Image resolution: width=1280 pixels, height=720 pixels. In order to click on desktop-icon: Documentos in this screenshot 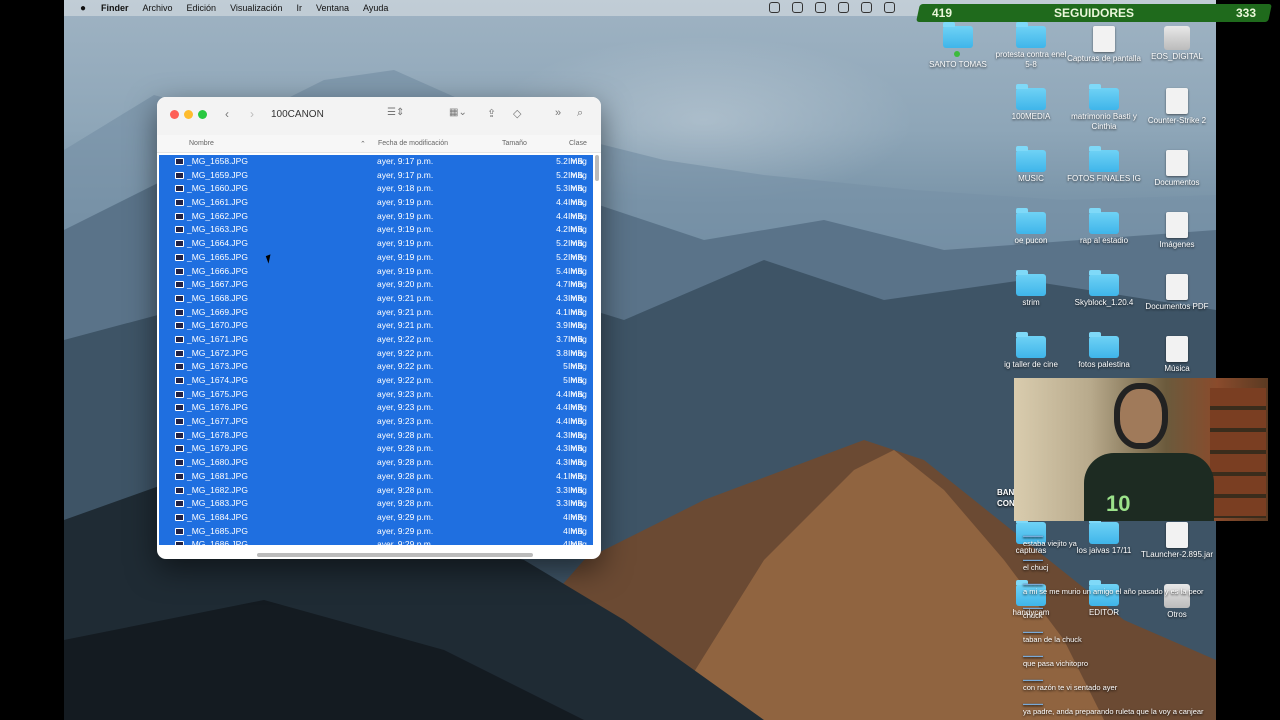, I will do `click(1176, 169)`.